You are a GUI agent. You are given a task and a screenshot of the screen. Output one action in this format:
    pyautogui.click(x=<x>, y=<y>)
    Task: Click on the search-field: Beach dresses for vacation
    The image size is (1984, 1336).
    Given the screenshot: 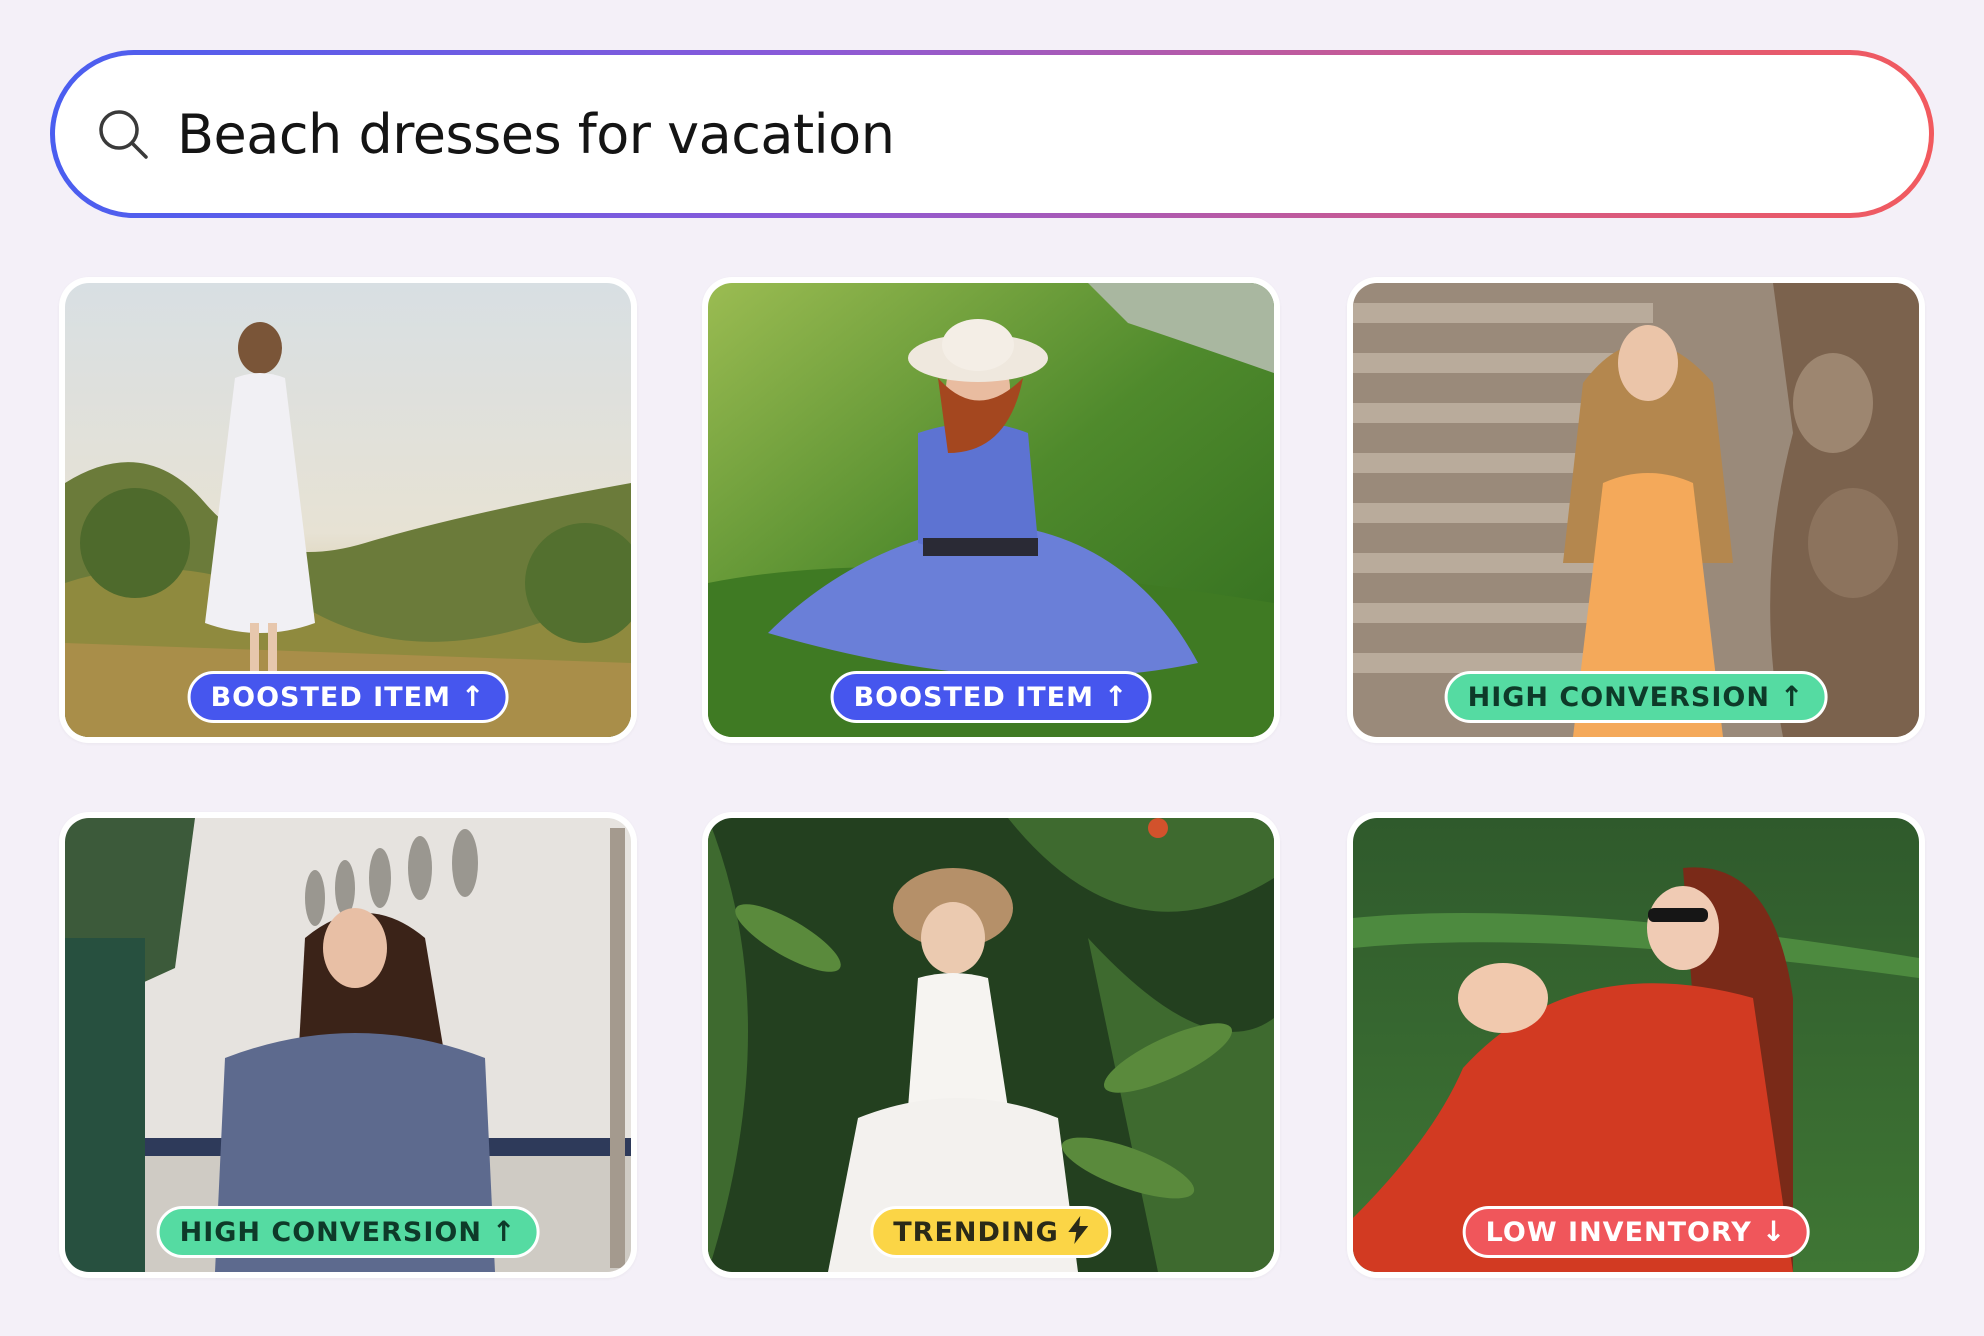 What is the action you would take?
    pyautogui.click(x=992, y=134)
    